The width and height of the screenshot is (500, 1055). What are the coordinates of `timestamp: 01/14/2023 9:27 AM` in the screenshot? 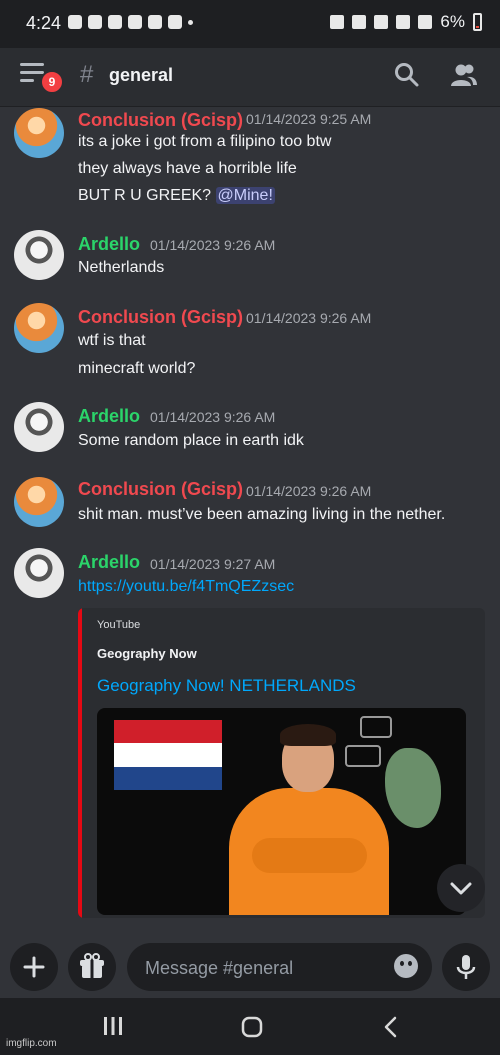 It's located at (213, 564).